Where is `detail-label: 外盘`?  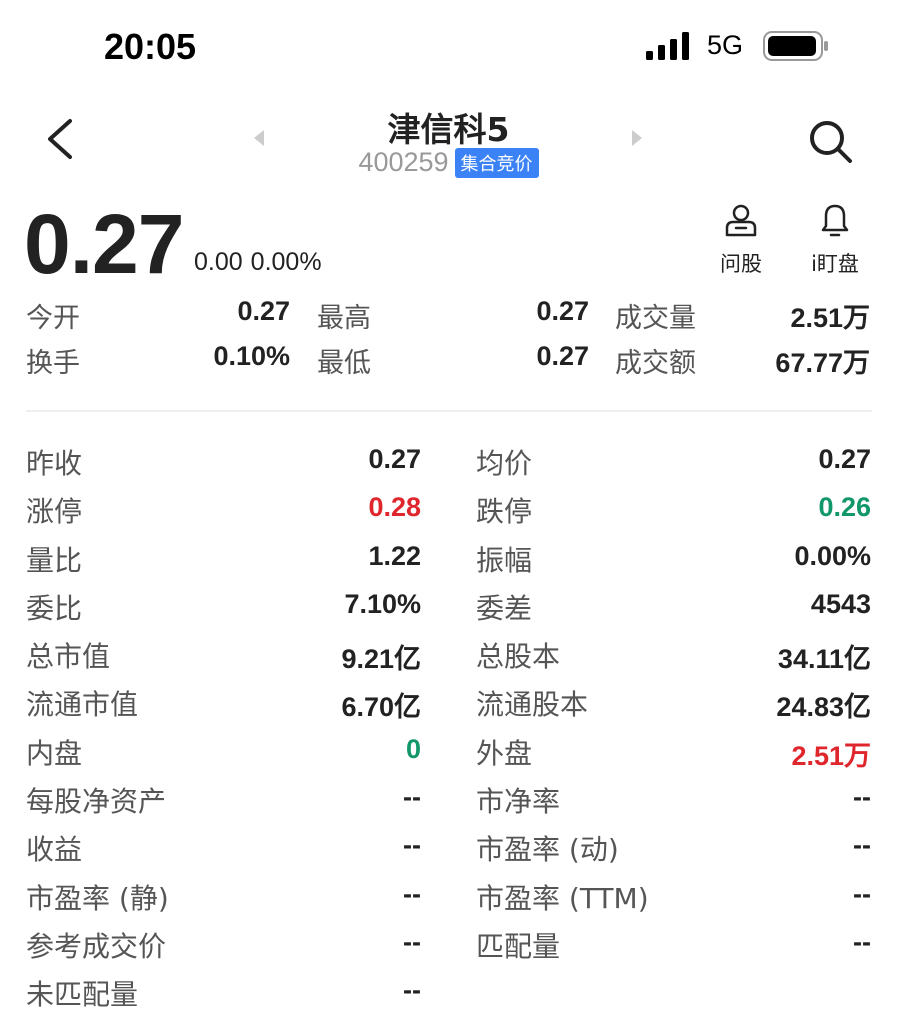 detail-label: 外盘 is located at coordinates (504, 753).